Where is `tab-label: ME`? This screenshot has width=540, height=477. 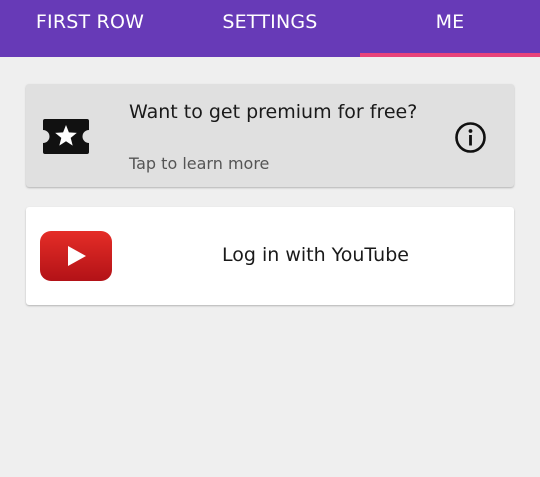
tab-label: ME is located at coordinates (450, 22).